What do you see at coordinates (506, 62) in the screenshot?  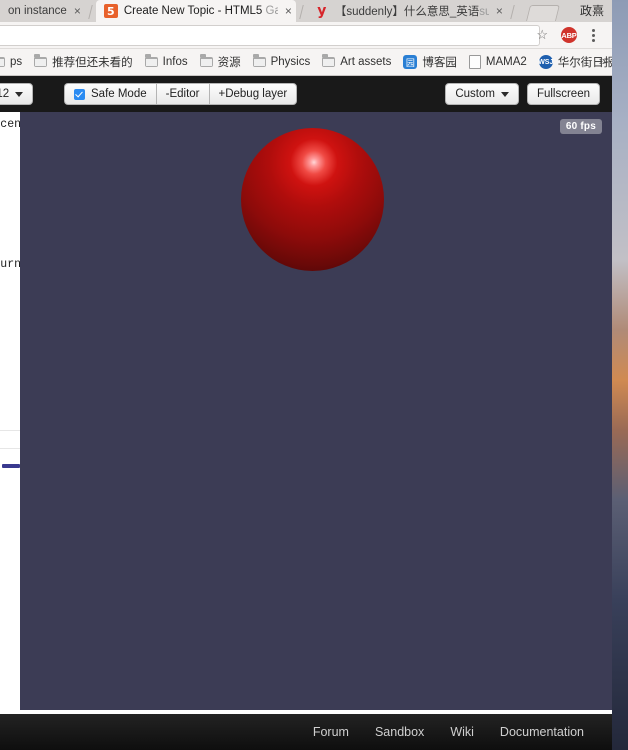 I see `bookmark-label: MAMA2` at bounding box center [506, 62].